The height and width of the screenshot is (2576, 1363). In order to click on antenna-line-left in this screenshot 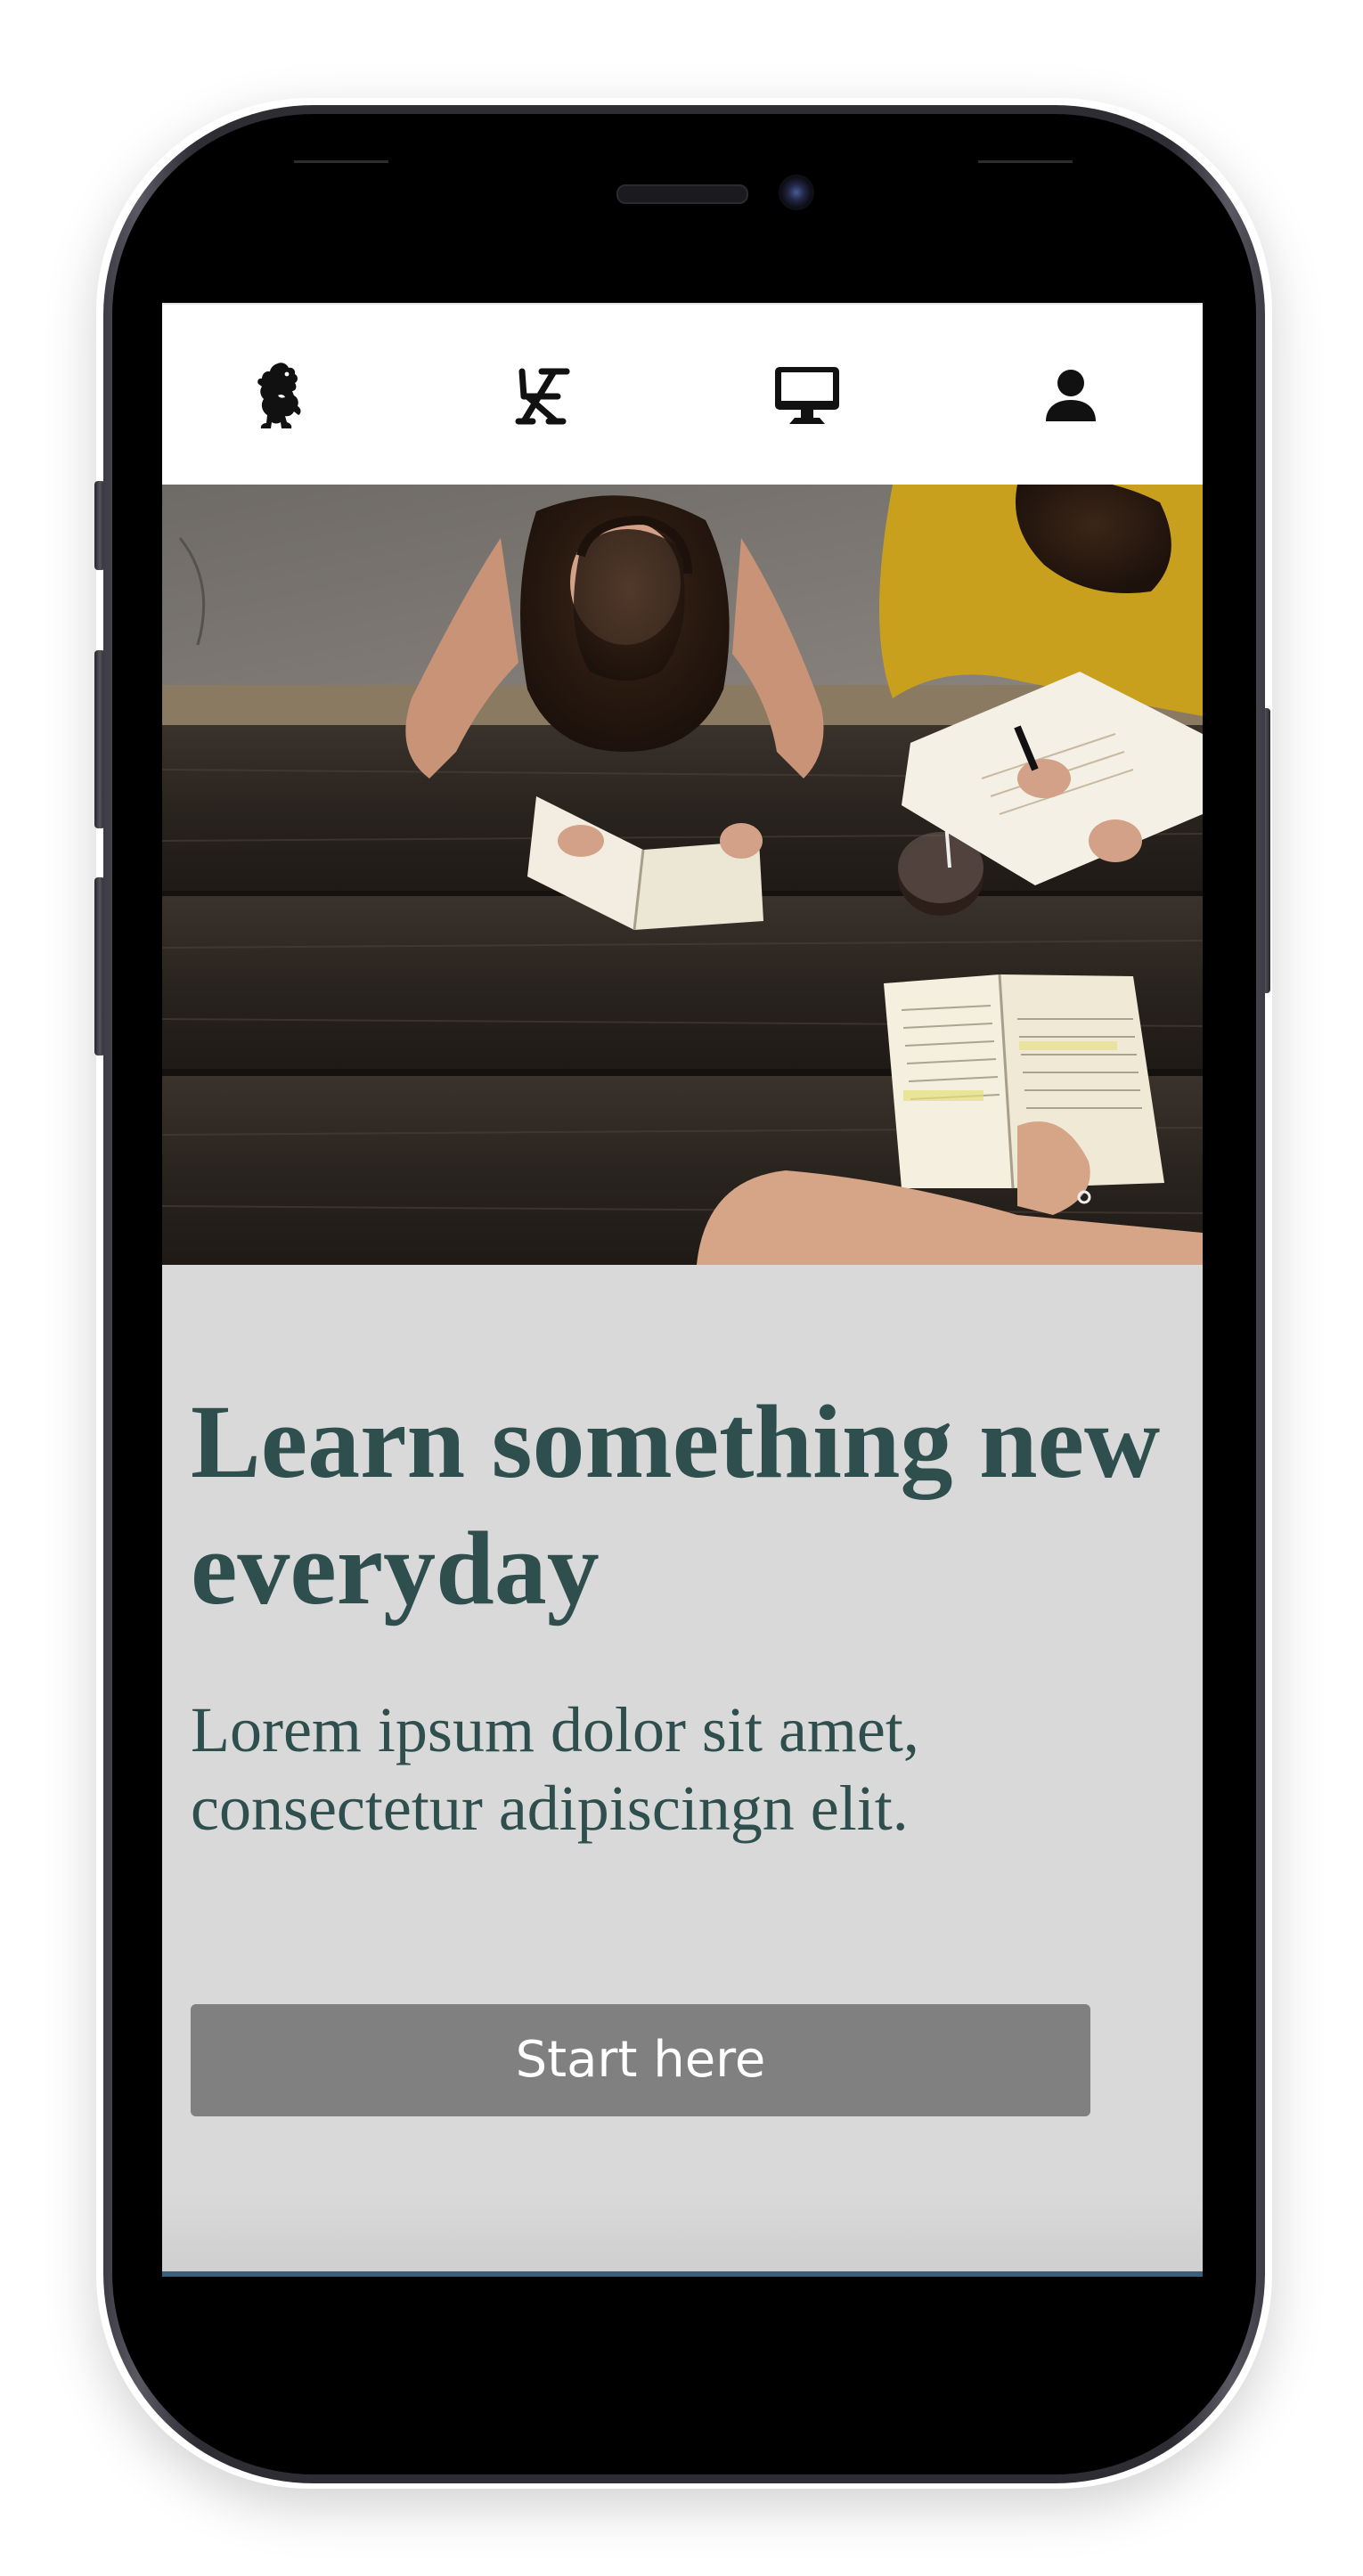, I will do `click(341, 161)`.